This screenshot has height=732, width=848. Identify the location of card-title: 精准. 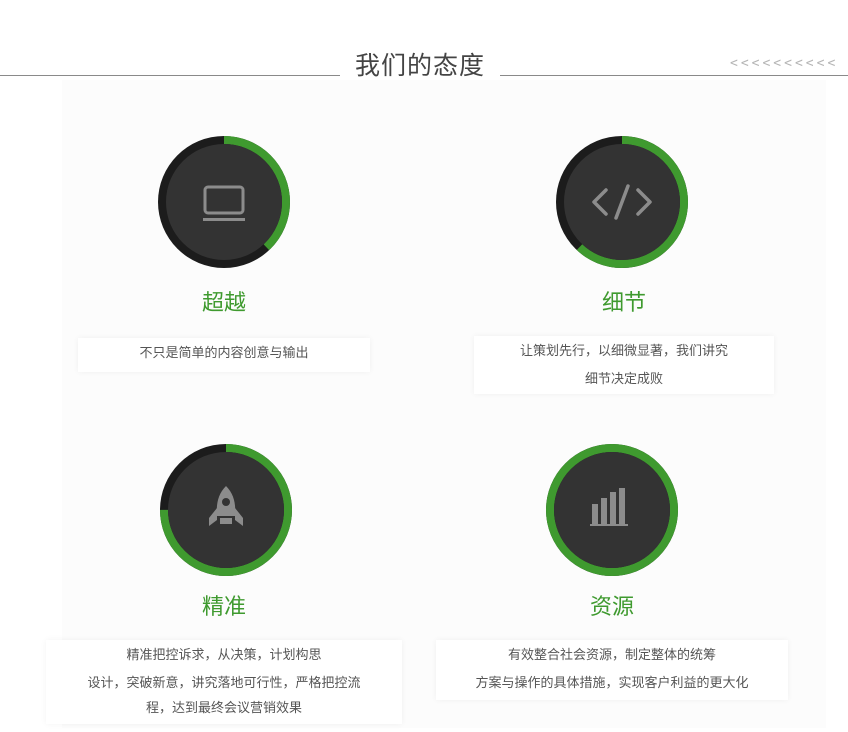
(223, 607).